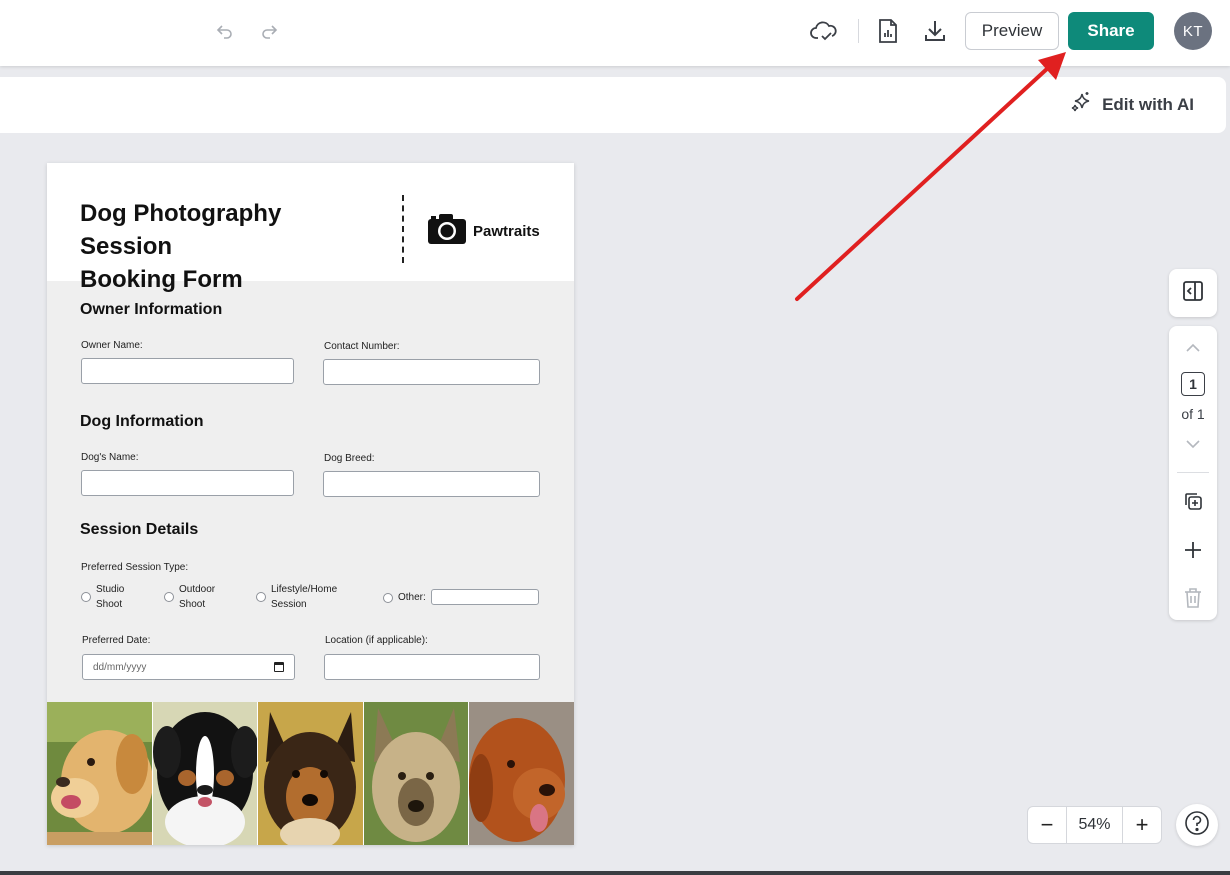 The width and height of the screenshot is (1230, 875). Describe the element at coordinates (1148, 104) in the screenshot. I see `edit-with-ai-label: Edit with AI` at that location.